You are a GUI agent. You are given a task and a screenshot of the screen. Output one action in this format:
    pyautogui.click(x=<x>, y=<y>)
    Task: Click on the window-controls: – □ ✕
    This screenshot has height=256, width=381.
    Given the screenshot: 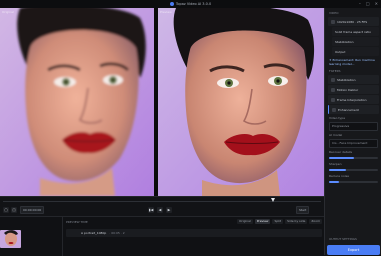 What is the action you would take?
    pyautogui.click(x=368, y=3)
    